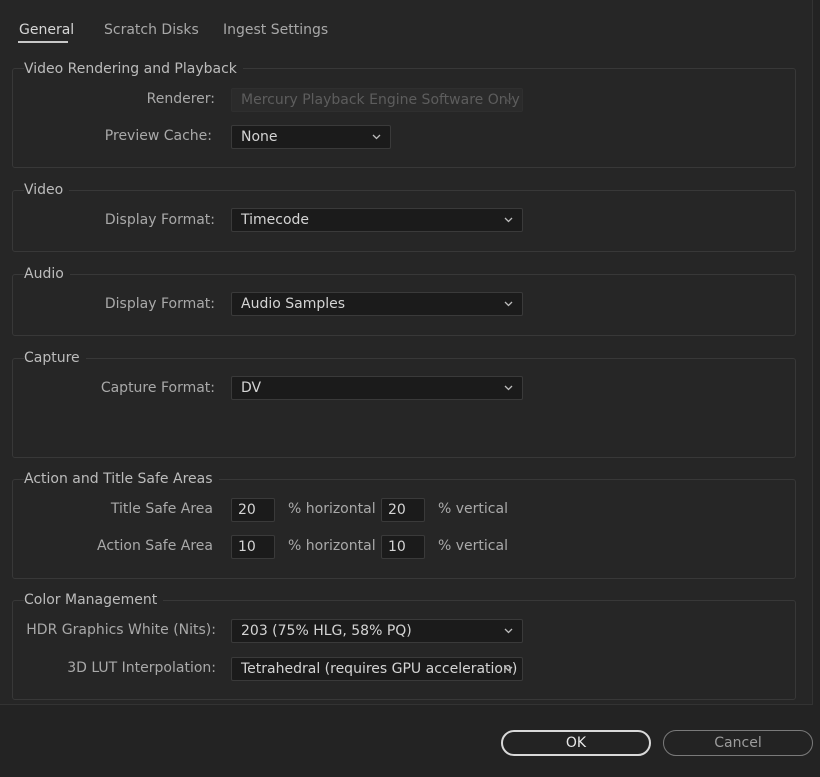 This screenshot has width=820, height=777. I want to click on capture-format-dropdown: DV, so click(377, 388).